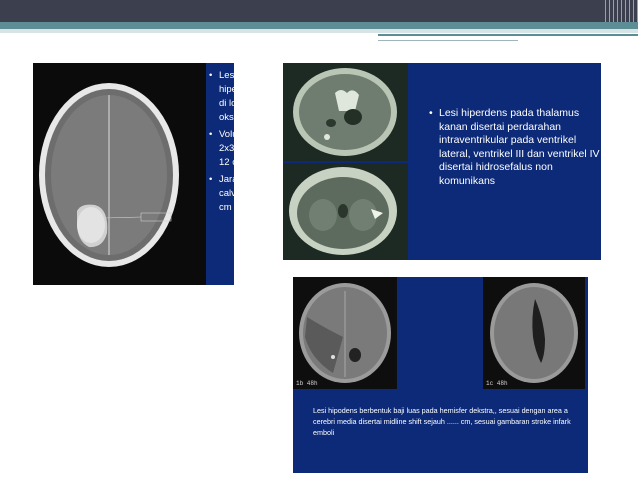  Describe the element at coordinates (319, 31) in the screenshot. I see `light-band` at that location.